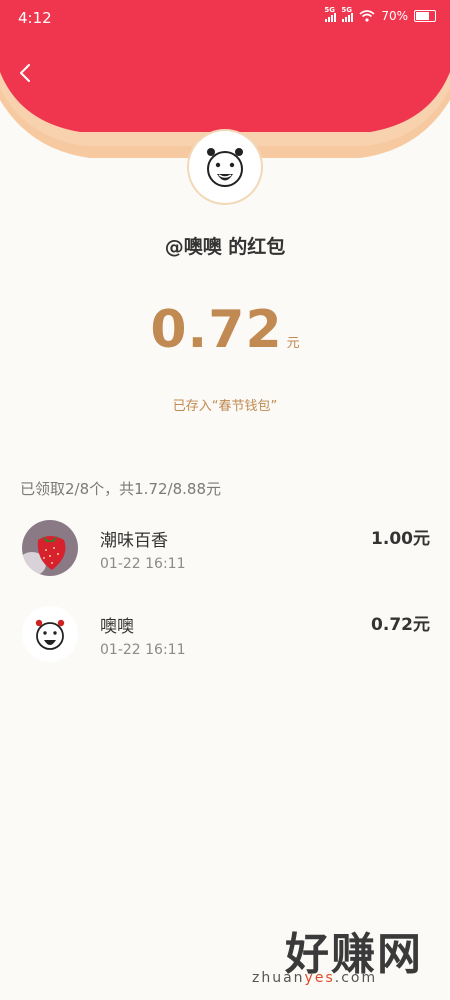 The width and height of the screenshot is (450, 1000). Describe the element at coordinates (117, 627) in the screenshot. I see `recipient-name: 噢噢` at that location.